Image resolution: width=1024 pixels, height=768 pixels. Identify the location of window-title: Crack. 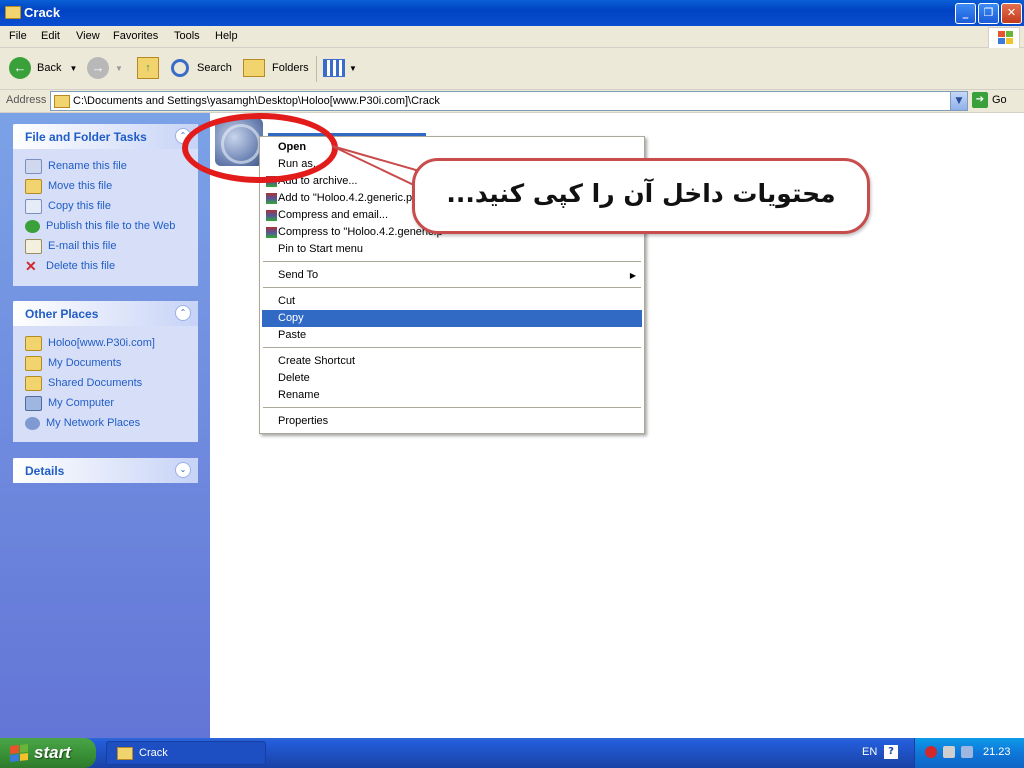
(42, 12).